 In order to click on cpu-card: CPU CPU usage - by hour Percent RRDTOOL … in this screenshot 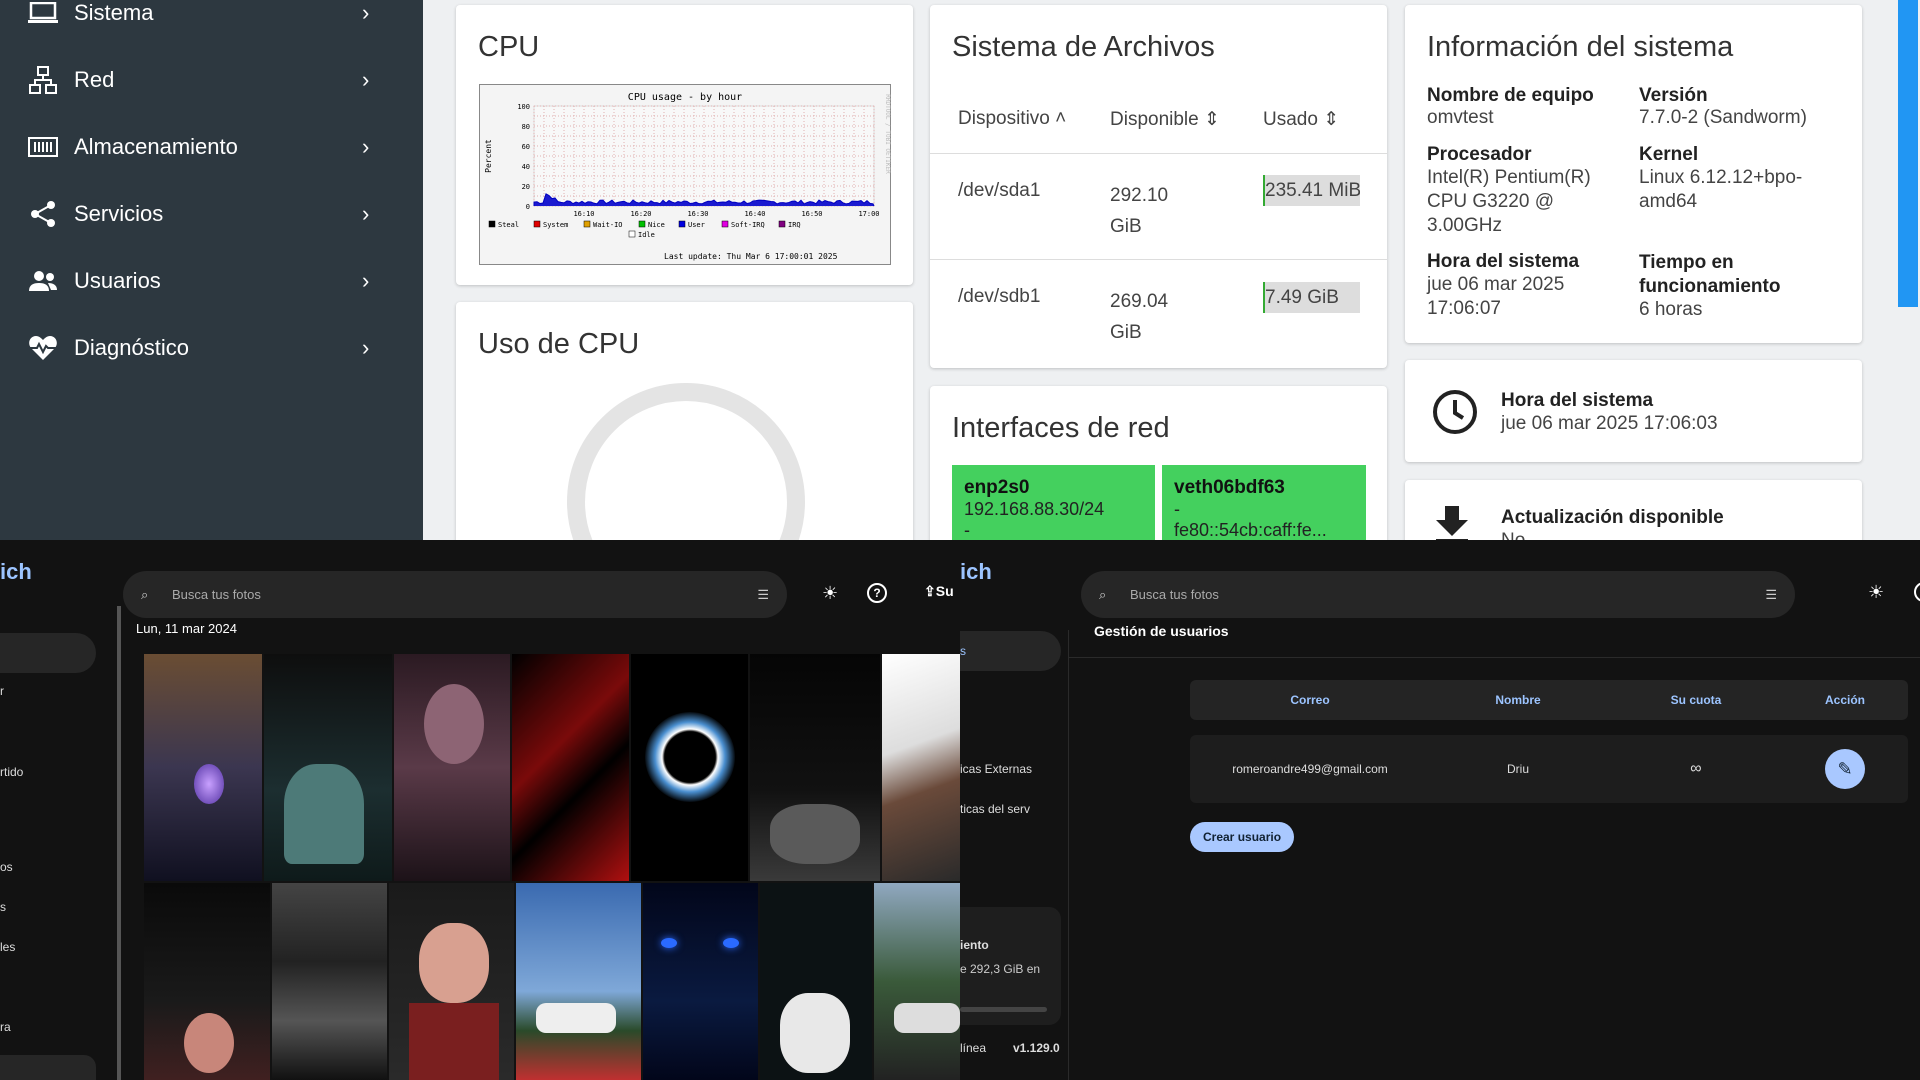, I will do `click(684, 145)`.